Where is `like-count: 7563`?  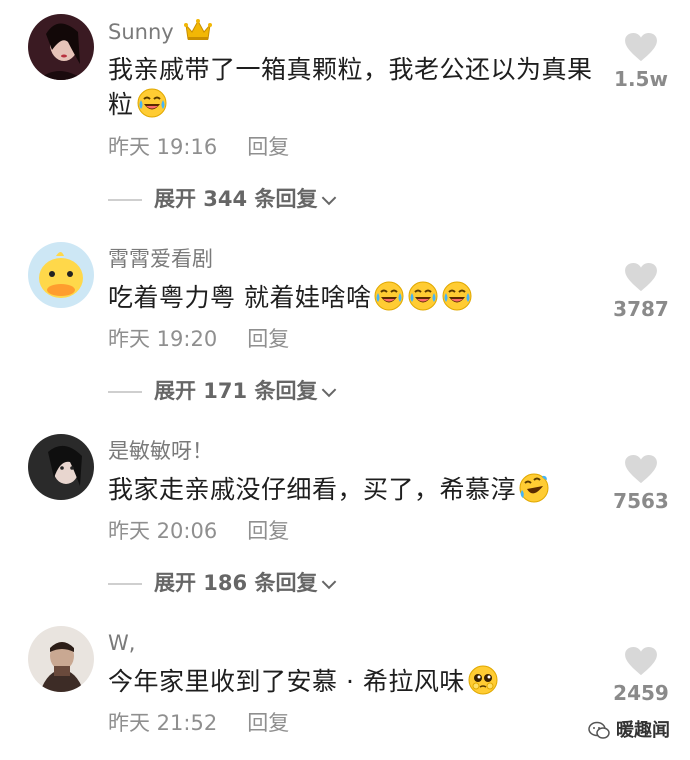 like-count: 7563 is located at coordinates (641, 501).